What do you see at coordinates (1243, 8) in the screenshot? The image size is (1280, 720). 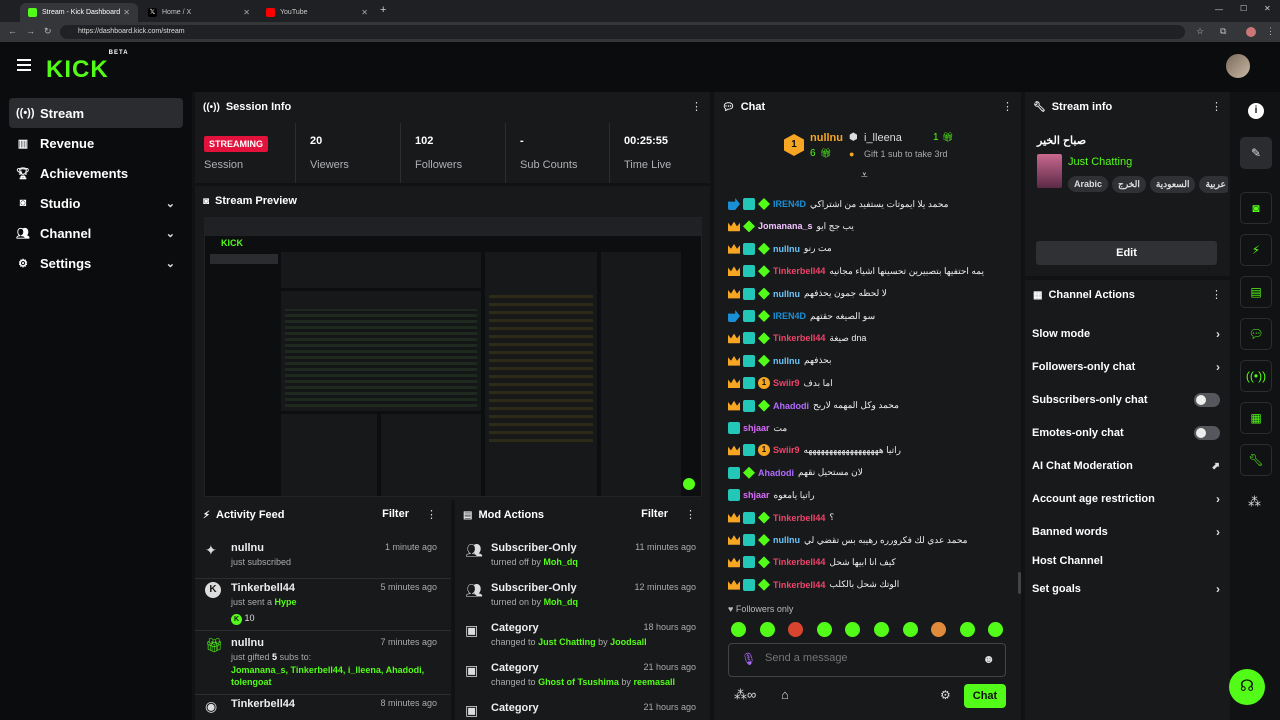 I see `maximize-icon: ☐` at bounding box center [1243, 8].